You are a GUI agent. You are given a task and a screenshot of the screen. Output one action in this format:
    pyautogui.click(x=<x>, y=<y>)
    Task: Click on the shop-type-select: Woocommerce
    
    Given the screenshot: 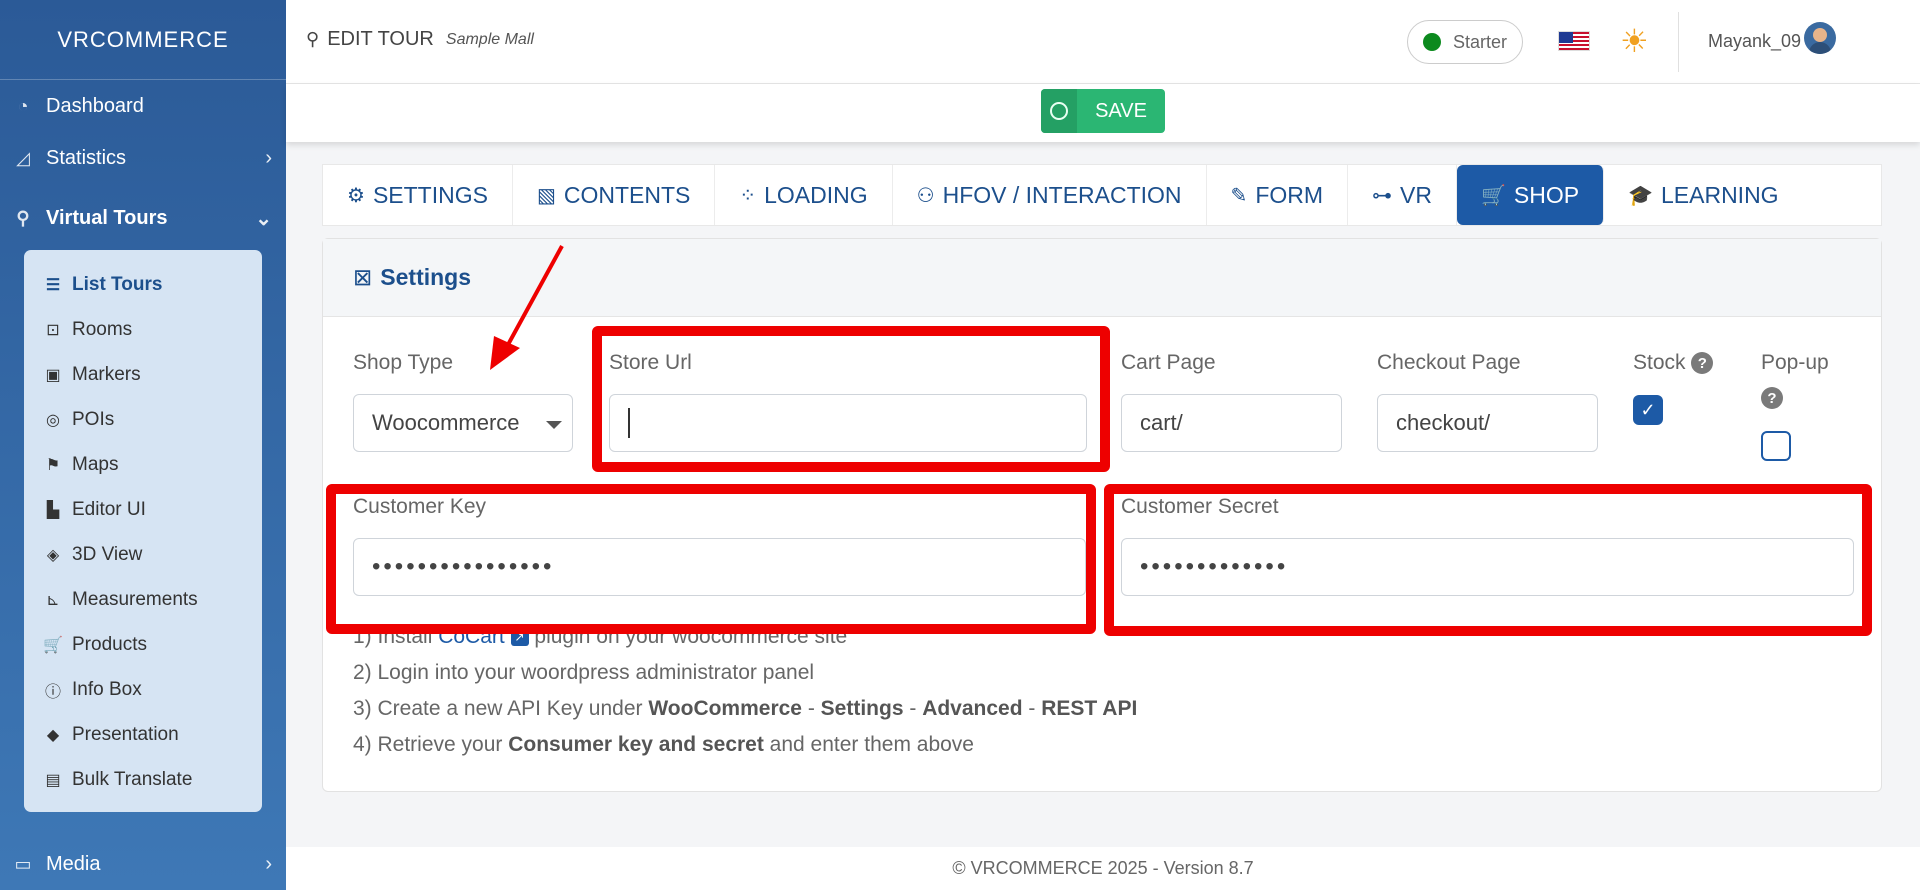 What is the action you would take?
    pyautogui.click(x=463, y=423)
    